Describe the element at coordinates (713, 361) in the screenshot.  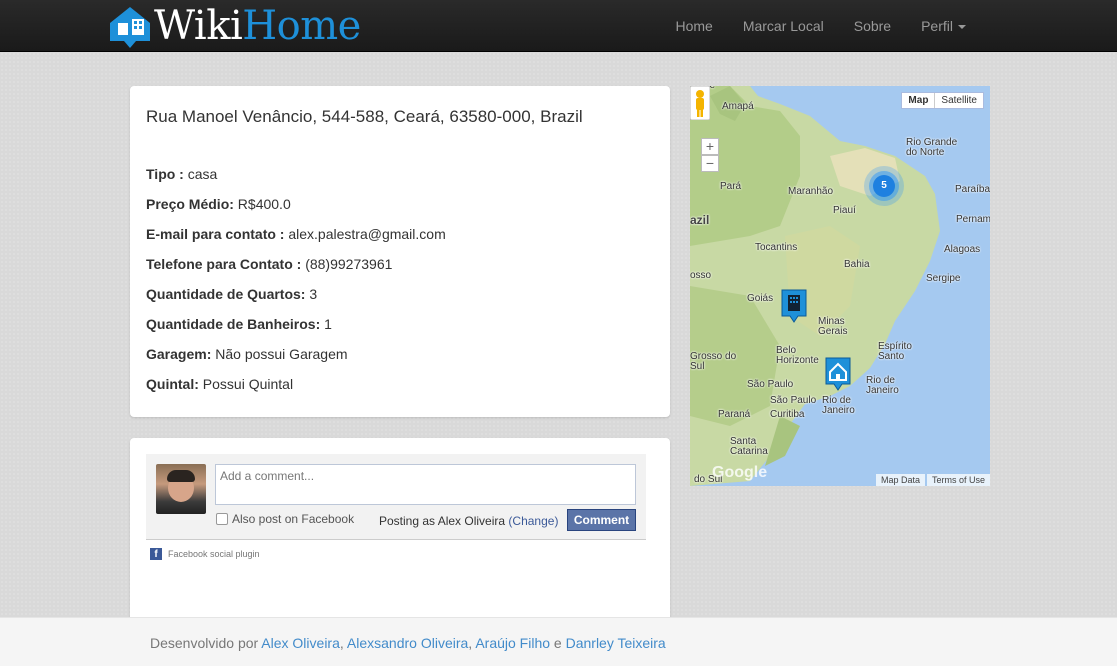
I see `map-label: Grosso do Sul` at that location.